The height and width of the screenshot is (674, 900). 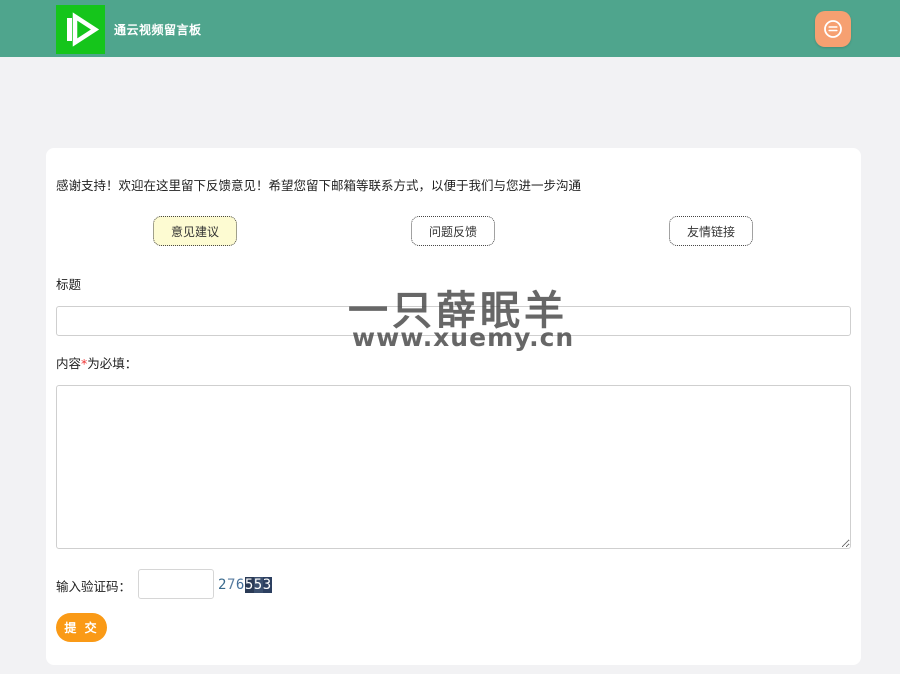 I want to click on captcha-char: 2, so click(x=222, y=584).